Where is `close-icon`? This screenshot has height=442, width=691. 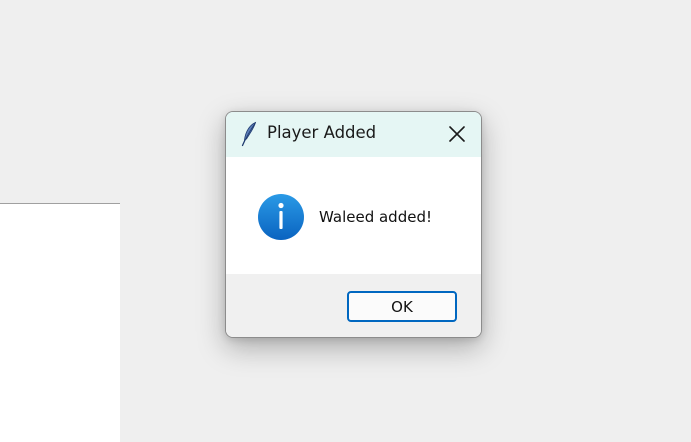
close-icon is located at coordinates (457, 134).